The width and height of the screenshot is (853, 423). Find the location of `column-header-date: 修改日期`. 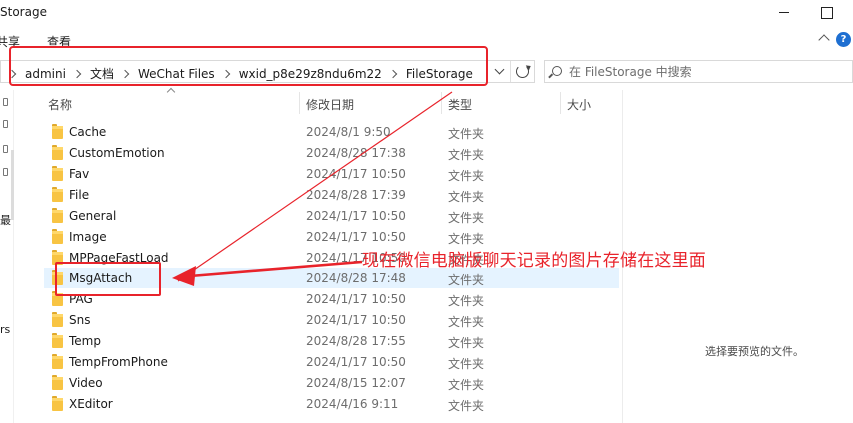

column-header-date: 修改日期 is located at coordinates (330, 104).